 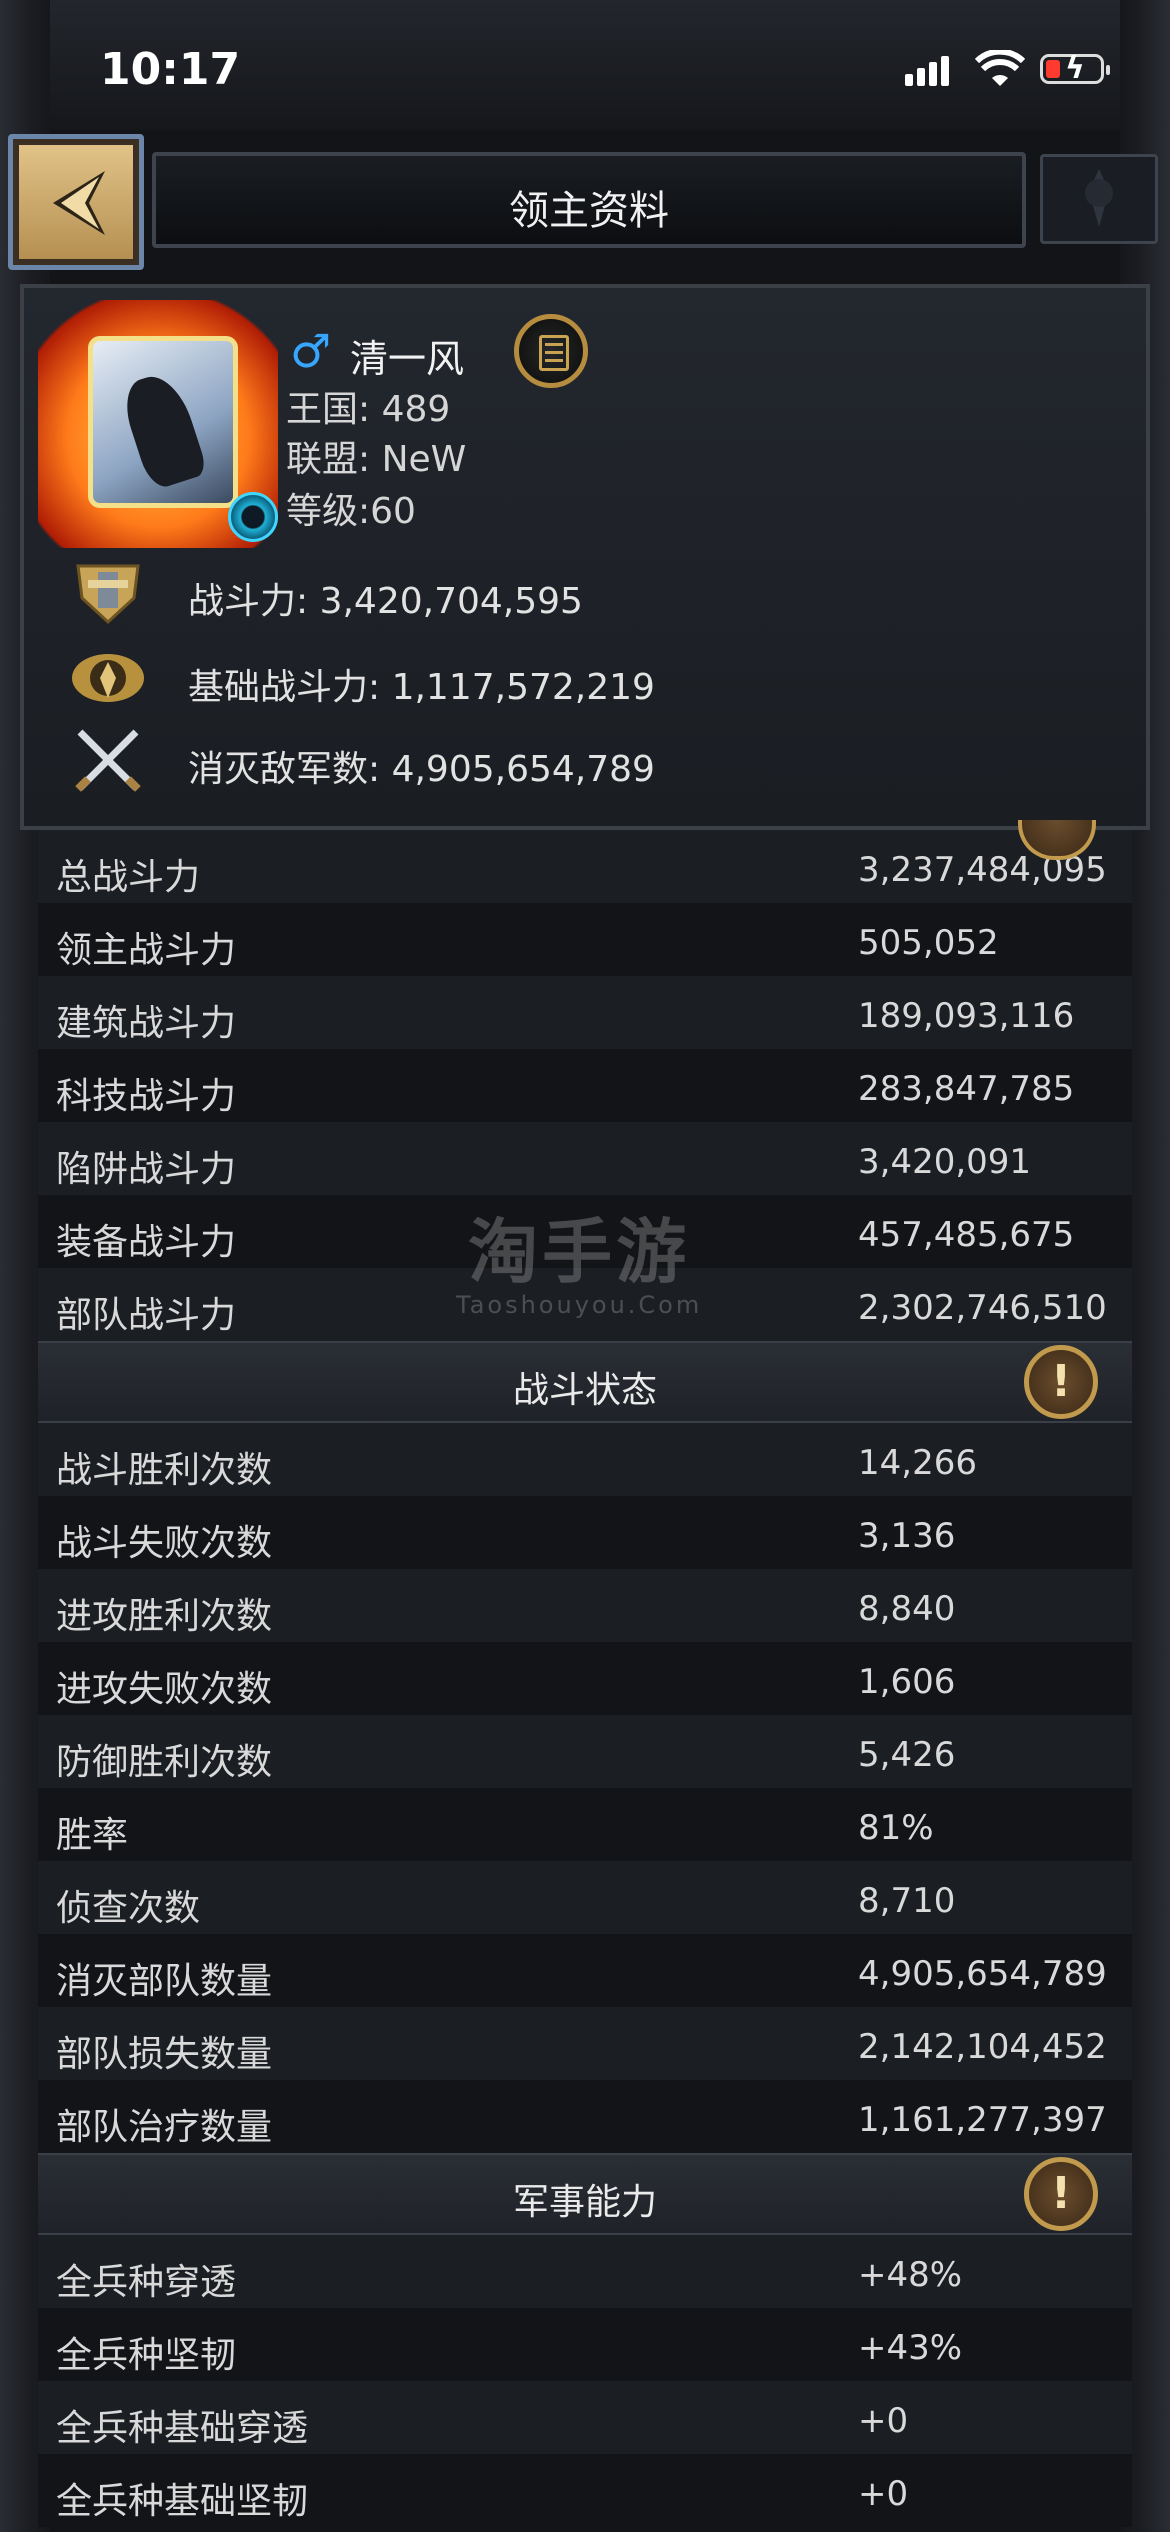 I want to click on row-label: 部队治疗数量, so click(x=164, y=2127).